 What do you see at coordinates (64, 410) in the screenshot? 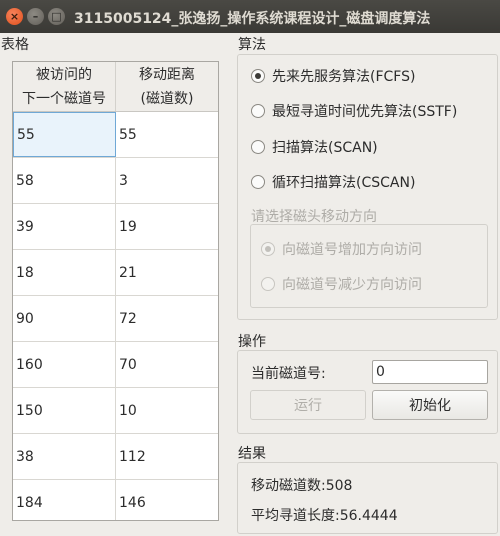
I see `cell-track: 150` at bounding box center [64, 410].